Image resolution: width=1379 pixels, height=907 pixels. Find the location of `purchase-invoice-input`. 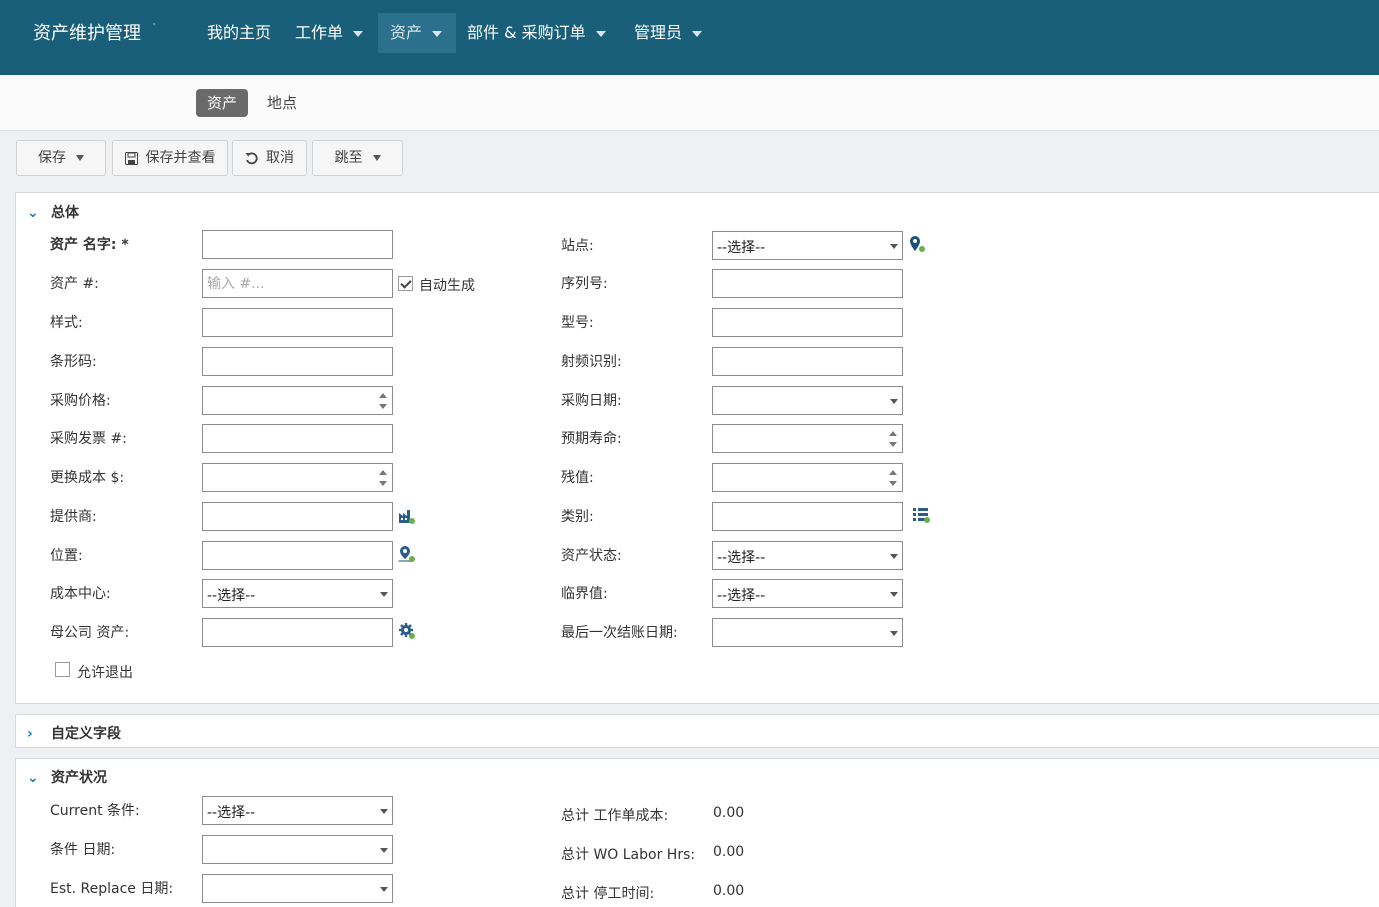

purchase-invoice-input is located at coordinates (297, 438).